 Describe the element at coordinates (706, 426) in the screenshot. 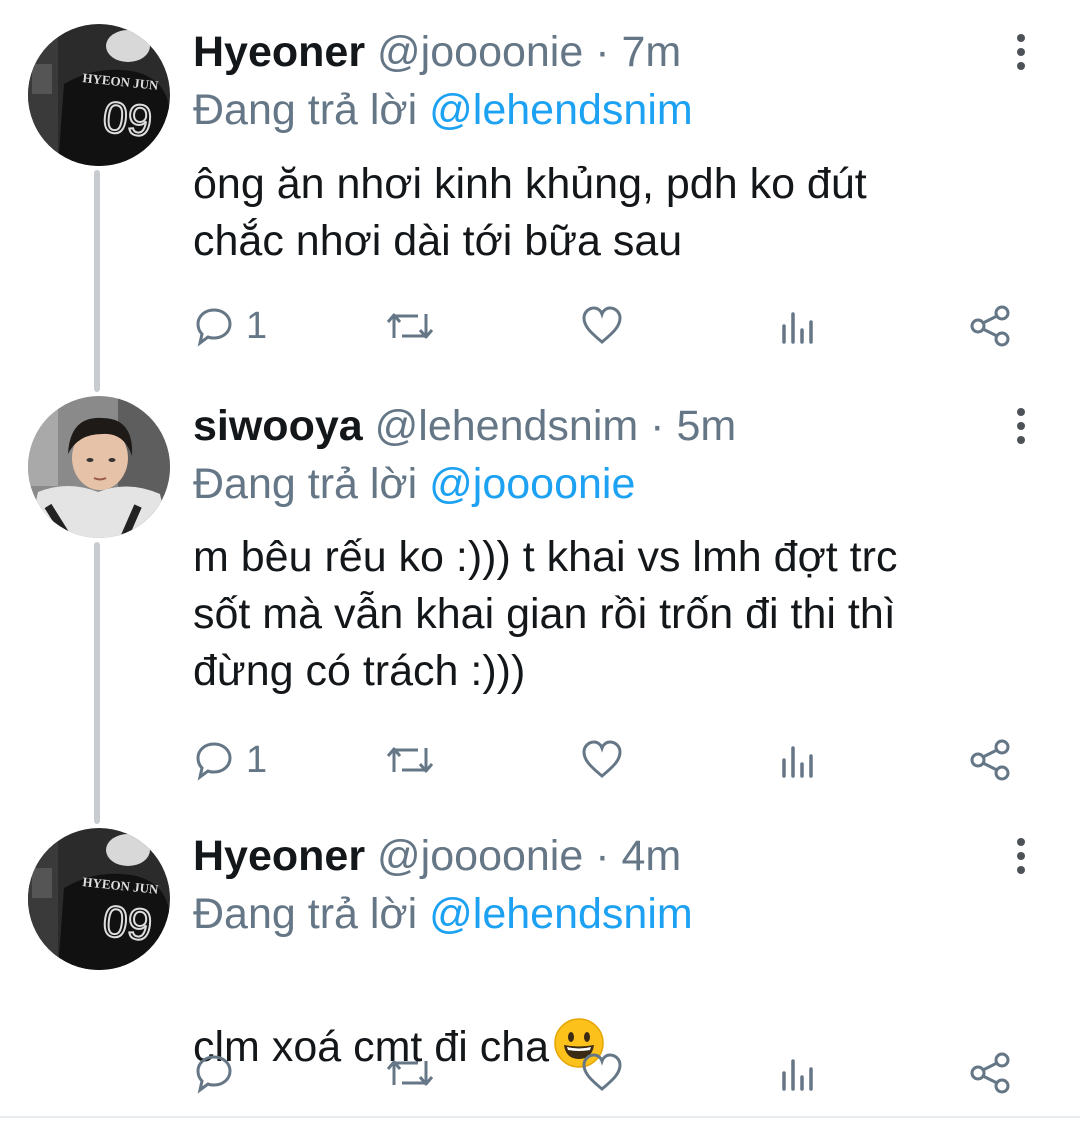

I see `timestamp: 5m` at that location.